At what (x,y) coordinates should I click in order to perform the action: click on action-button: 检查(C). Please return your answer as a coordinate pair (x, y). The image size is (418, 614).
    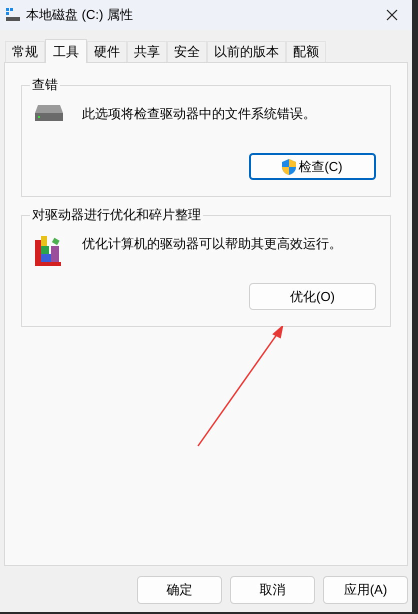
    Looking at the image, I should click on (312, 166).